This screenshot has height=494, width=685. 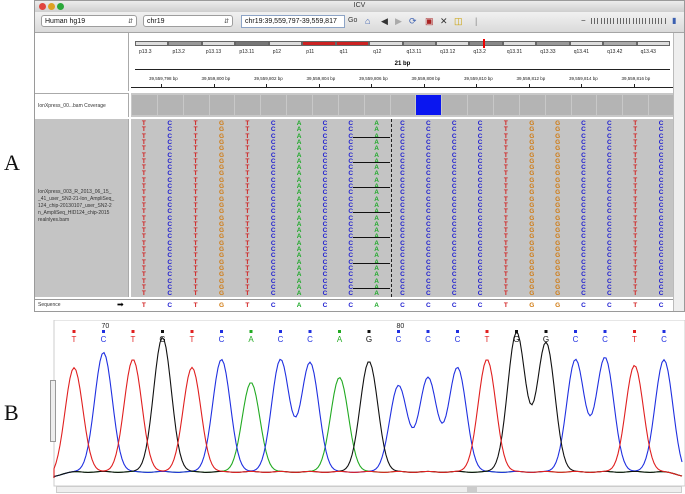 I want to click on reference-base: G, so click(x=221, y=305).